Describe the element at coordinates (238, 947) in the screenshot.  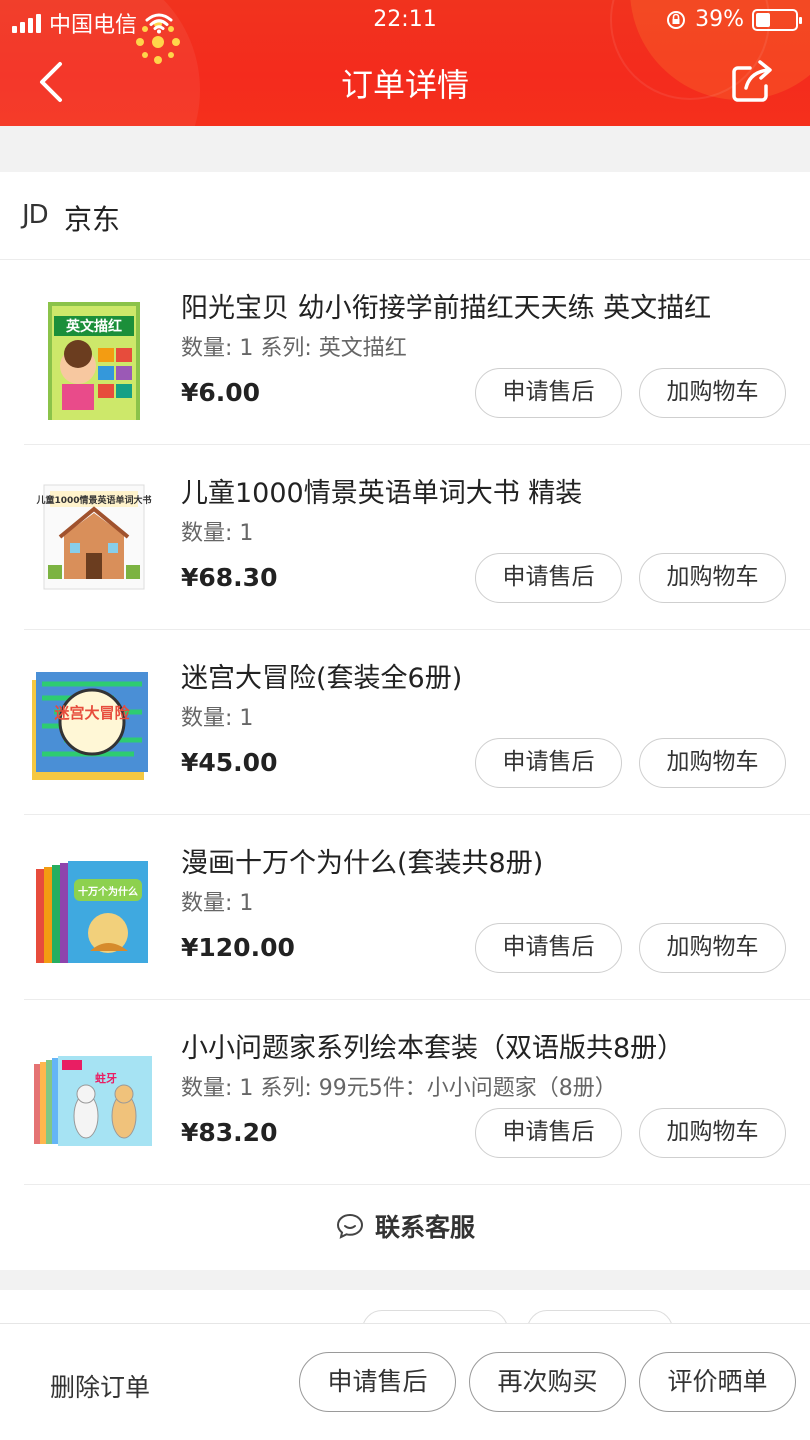
I see `product-price: ¥120.00` at that location.